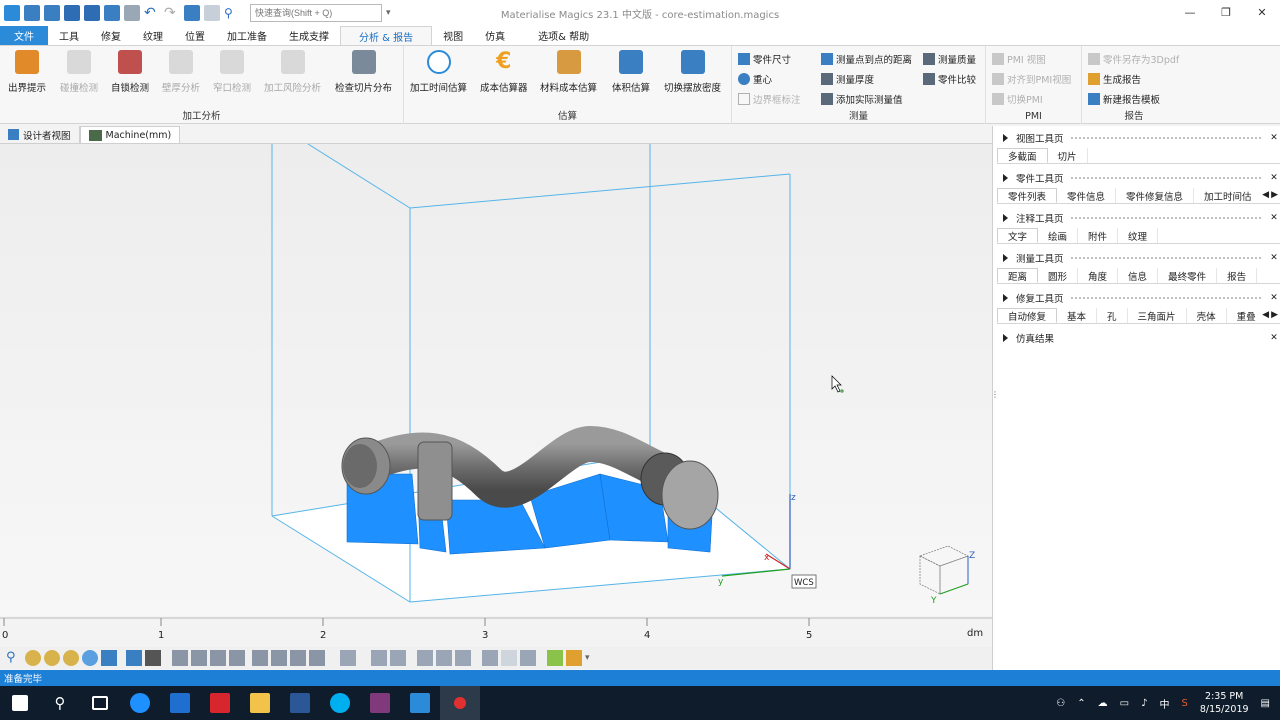  I want to click on quick-search-input, so click(316, 13).